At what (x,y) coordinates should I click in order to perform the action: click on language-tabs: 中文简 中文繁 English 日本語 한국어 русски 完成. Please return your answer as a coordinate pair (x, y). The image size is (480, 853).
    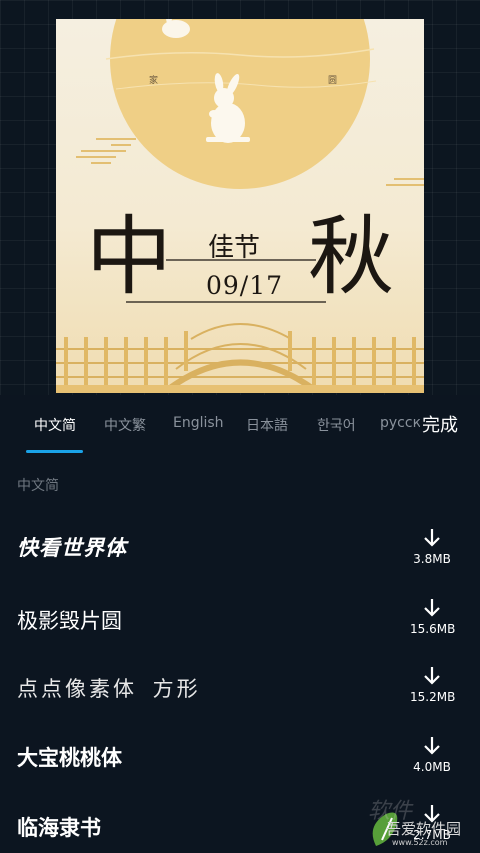
    Looking at the image, I should click on (240, 425).